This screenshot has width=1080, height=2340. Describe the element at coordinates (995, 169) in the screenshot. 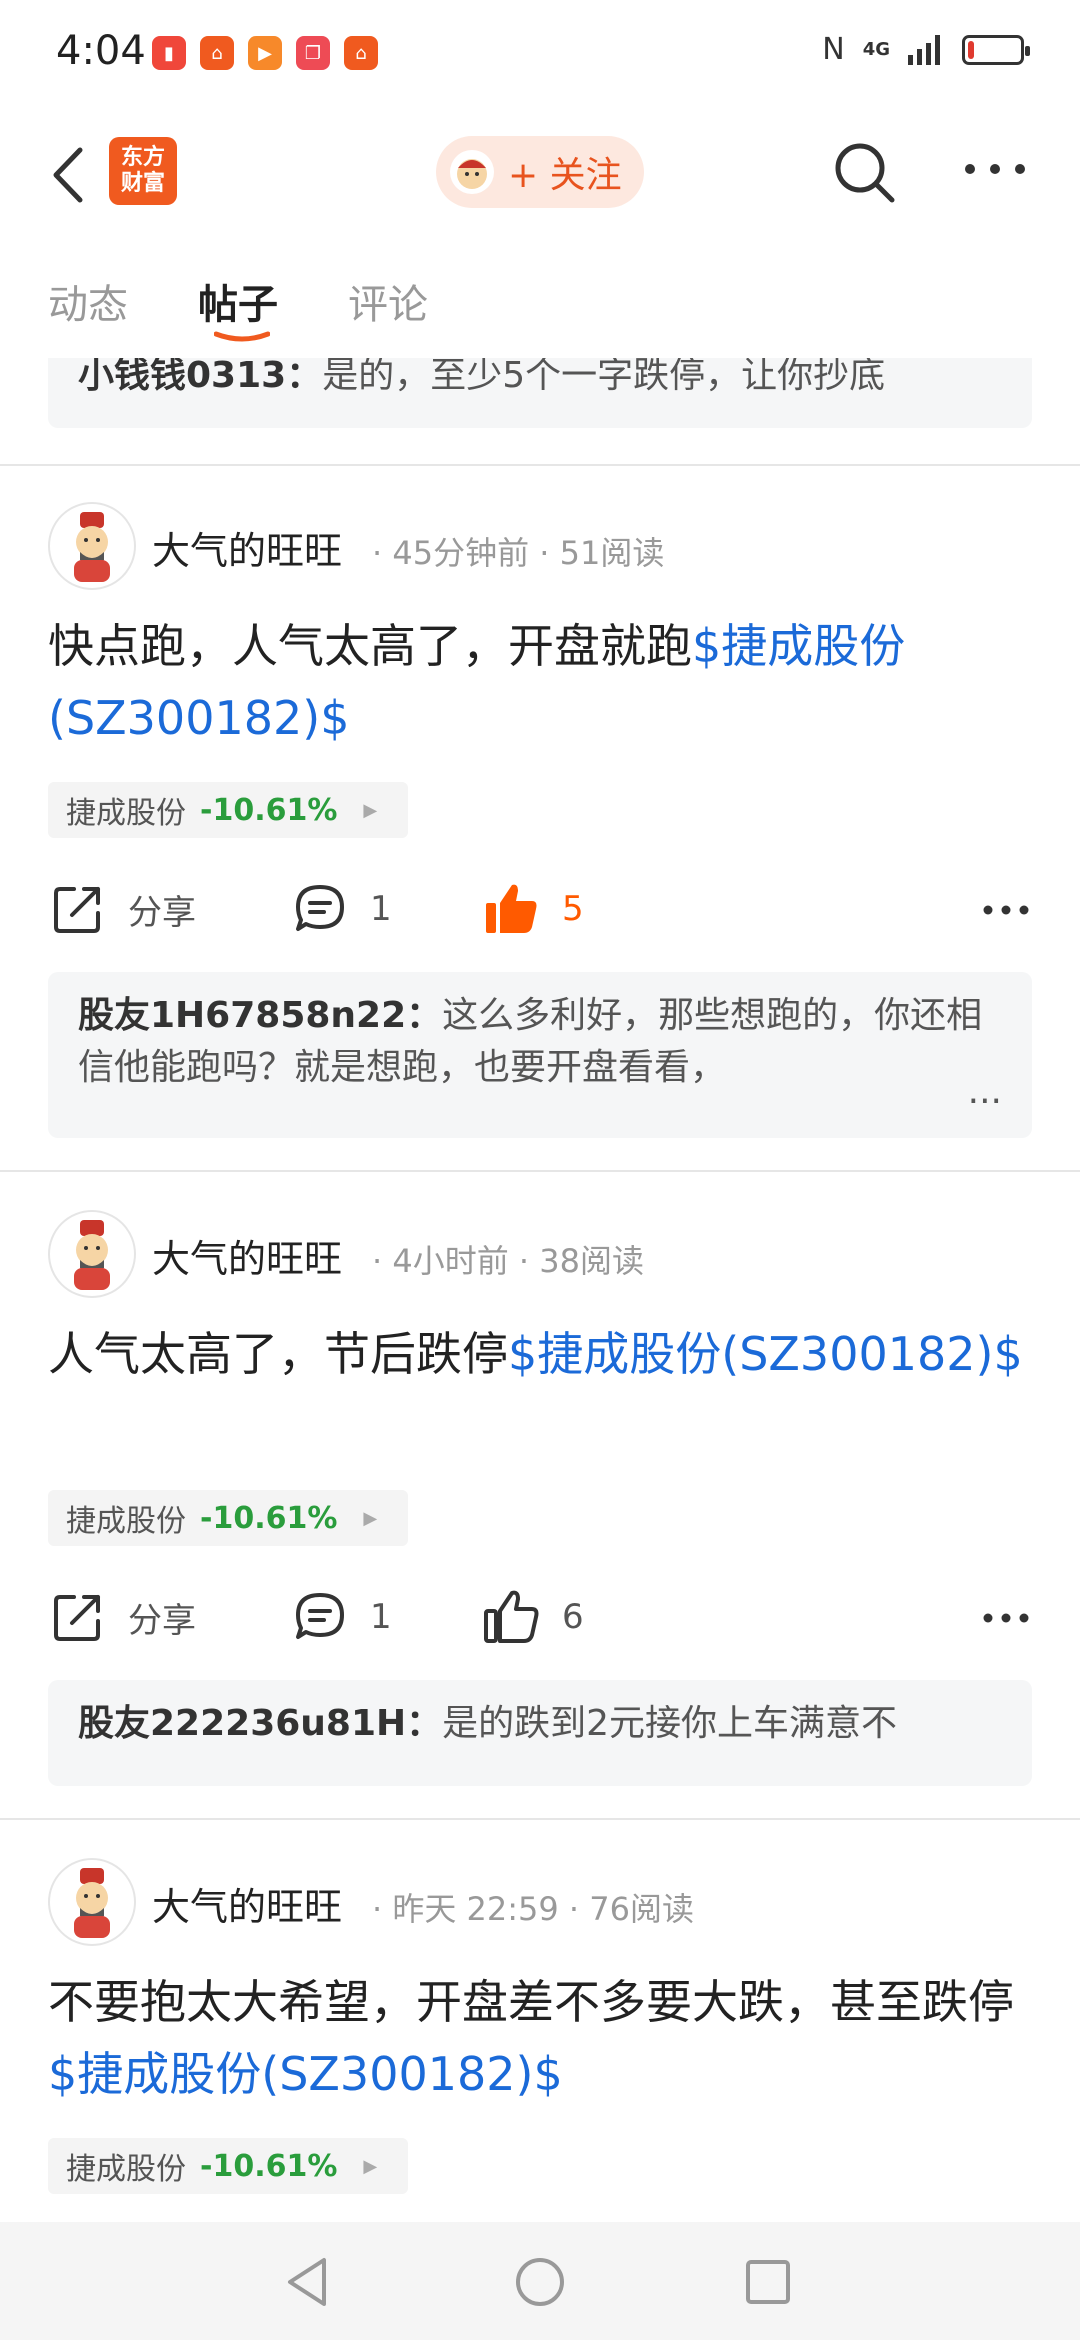

I see `more-options-icon` at that location.